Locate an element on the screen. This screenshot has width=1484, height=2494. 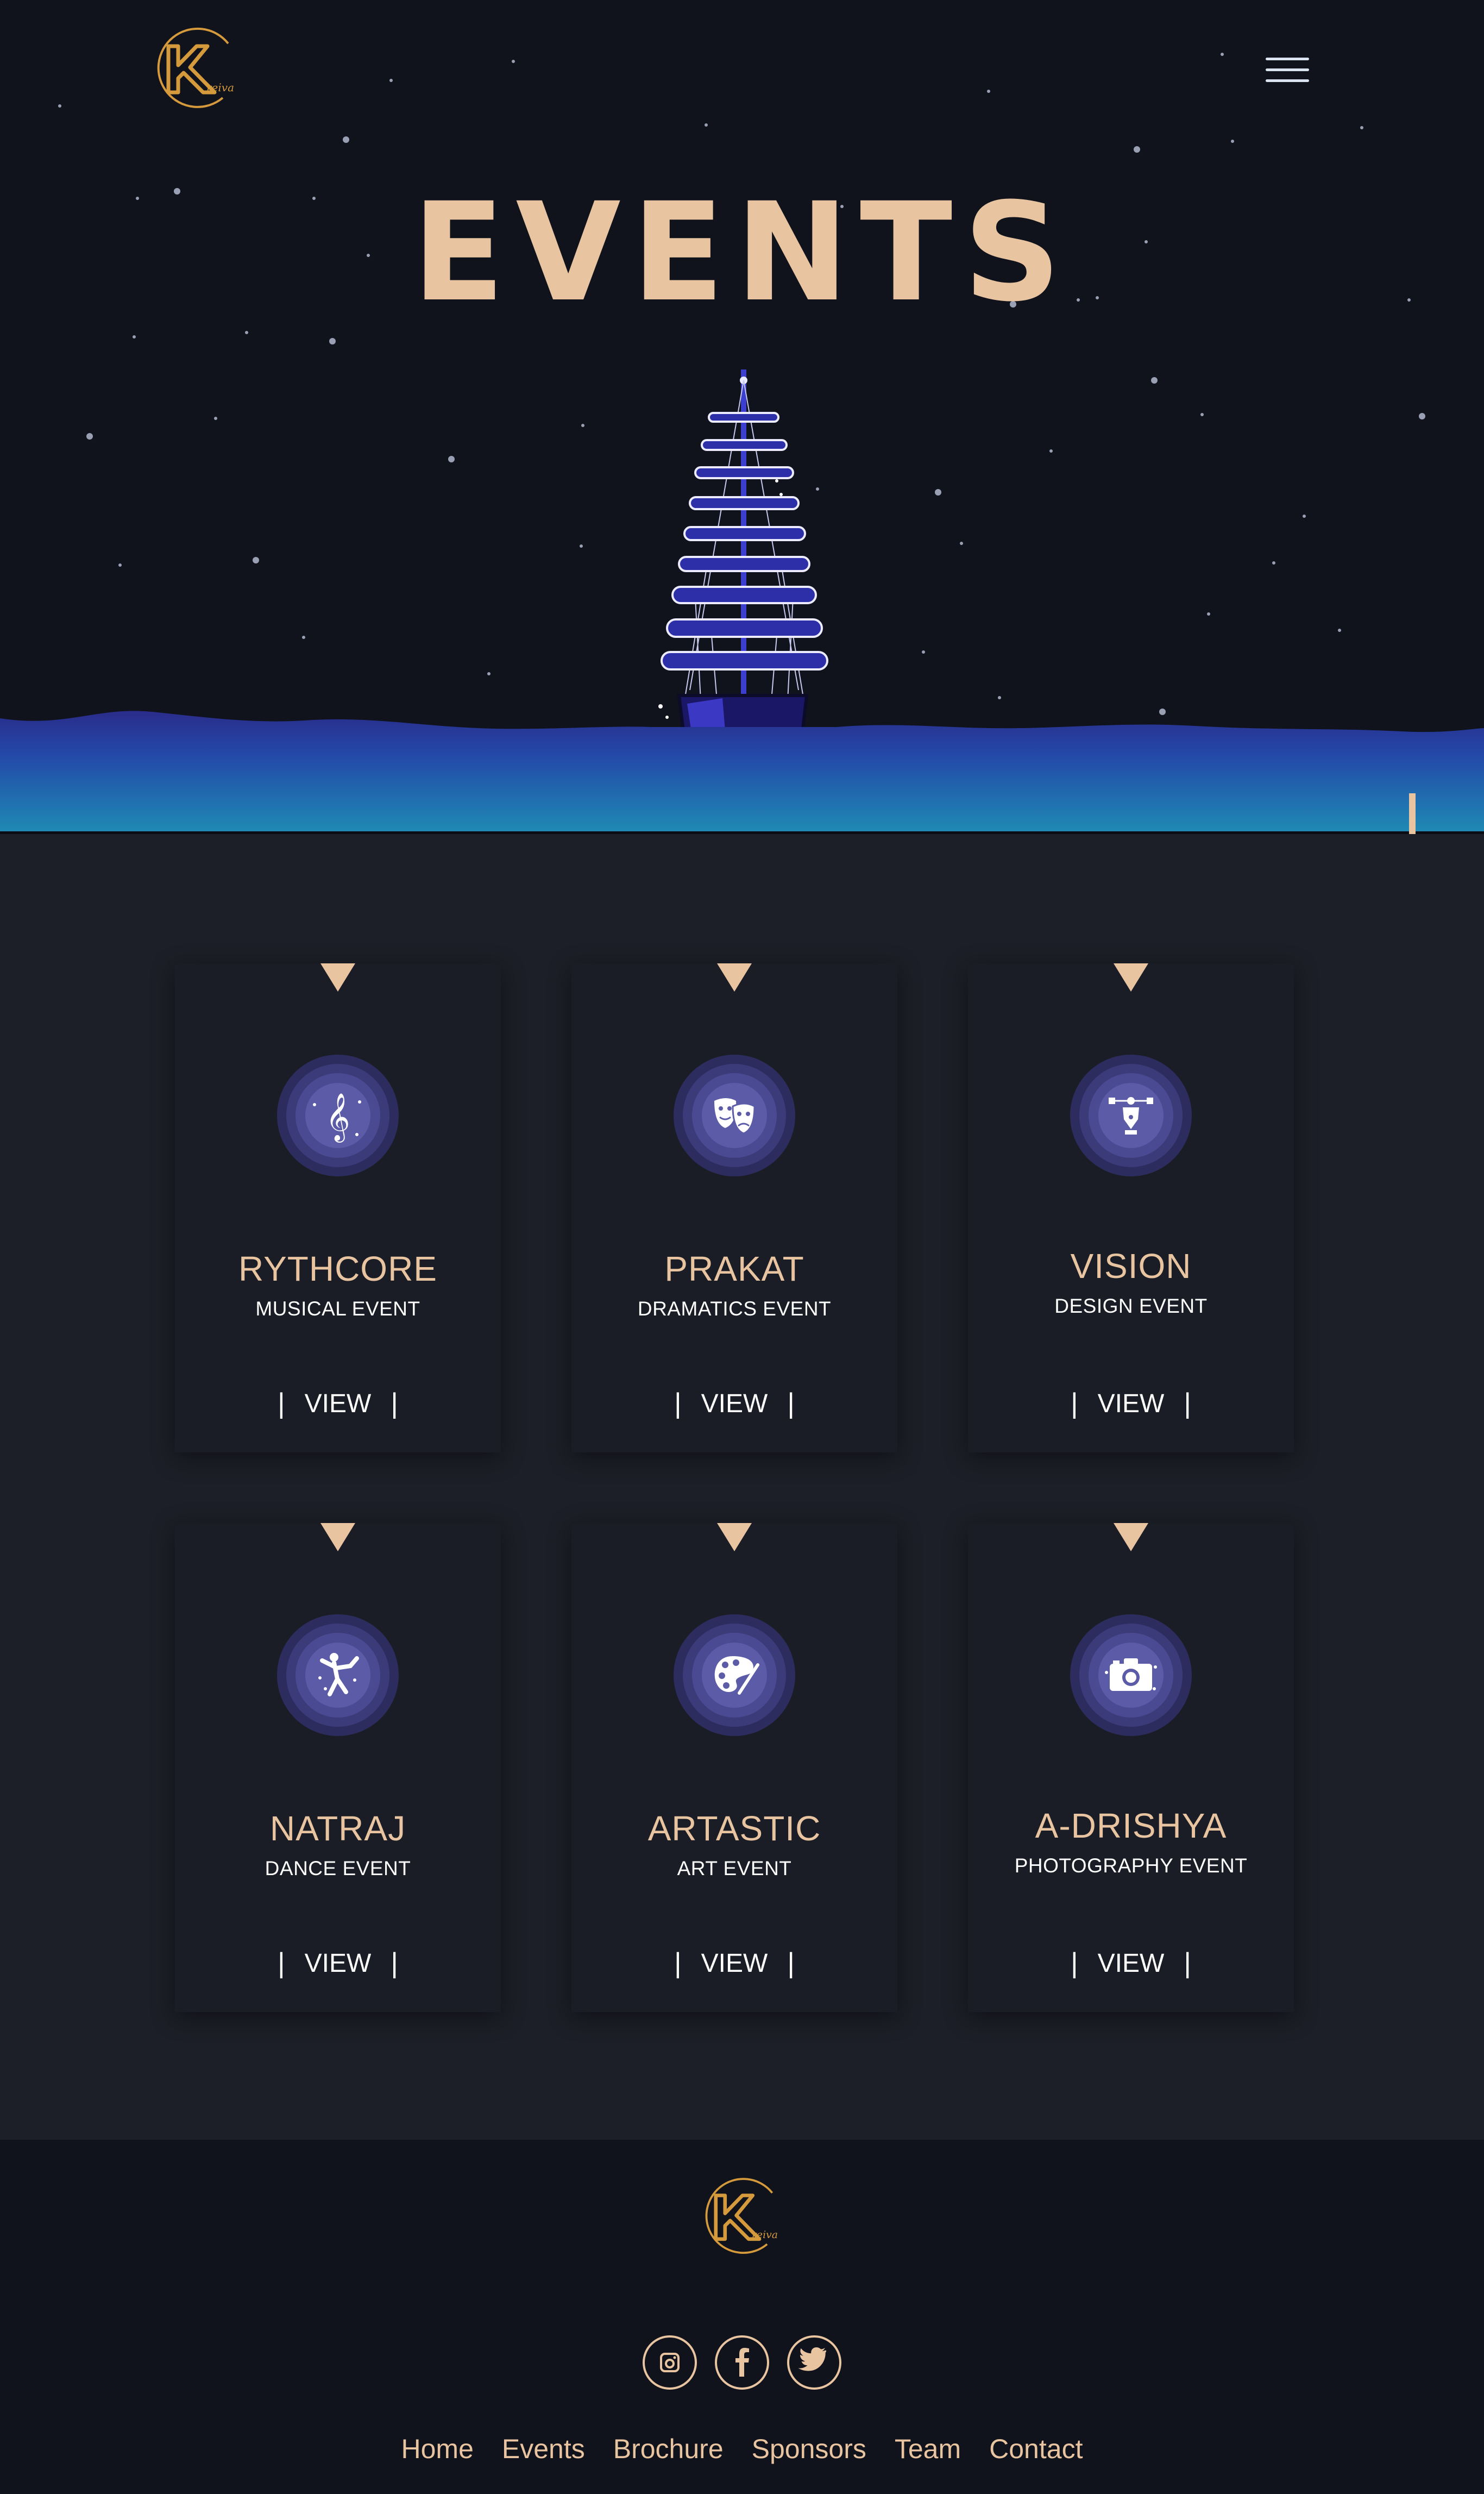
footer-link-brochure: Brochure is located at coordinates (668, 2449).